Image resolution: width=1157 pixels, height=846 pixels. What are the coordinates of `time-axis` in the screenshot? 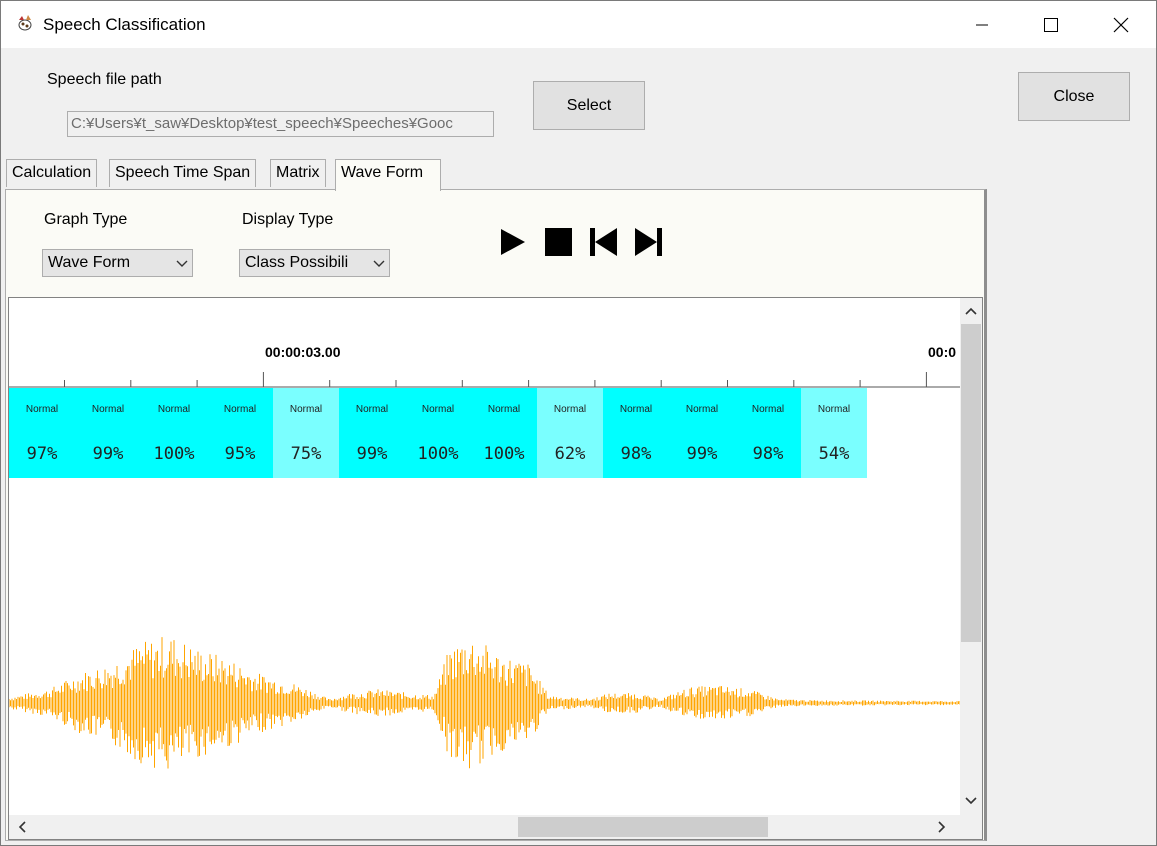 It's located at (485, 380).